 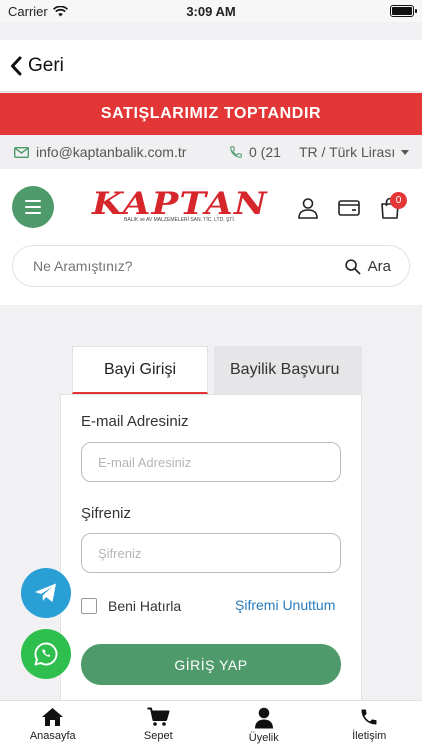 What do you see at coordinates (211, 664) in the screenshot?
I see `login-button: GİRİŞ YAP` at bounding box center [211, 664].